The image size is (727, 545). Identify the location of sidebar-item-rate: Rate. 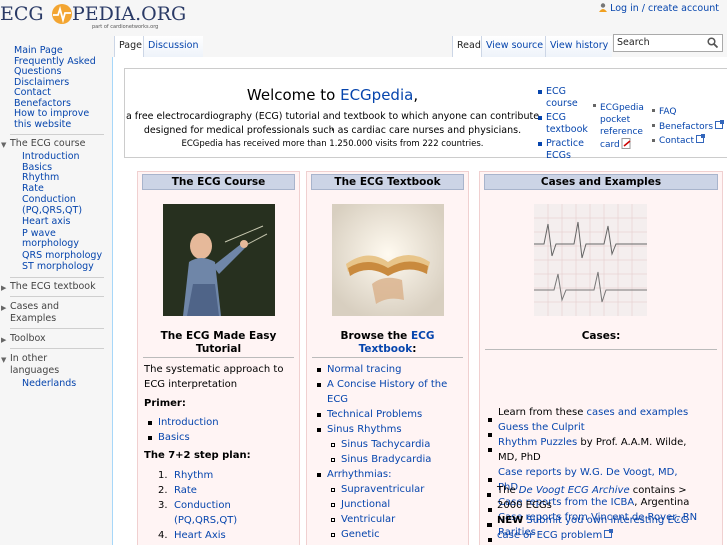
(55, 189).